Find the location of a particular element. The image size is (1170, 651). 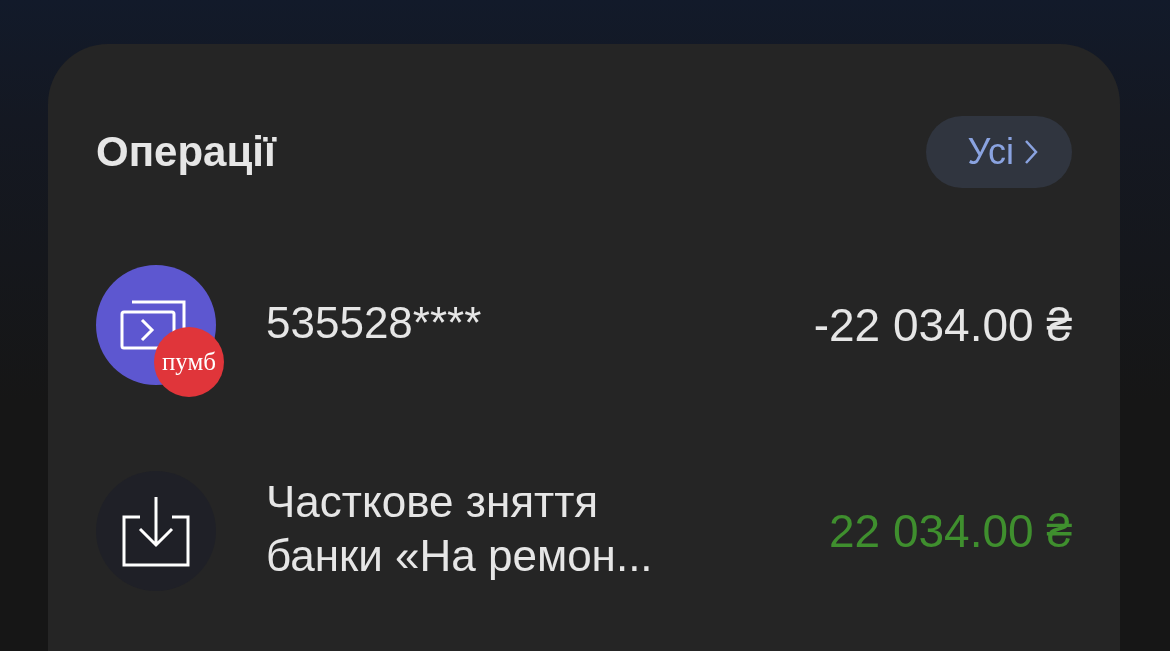

download-icon is located at coordinates (156, 531).